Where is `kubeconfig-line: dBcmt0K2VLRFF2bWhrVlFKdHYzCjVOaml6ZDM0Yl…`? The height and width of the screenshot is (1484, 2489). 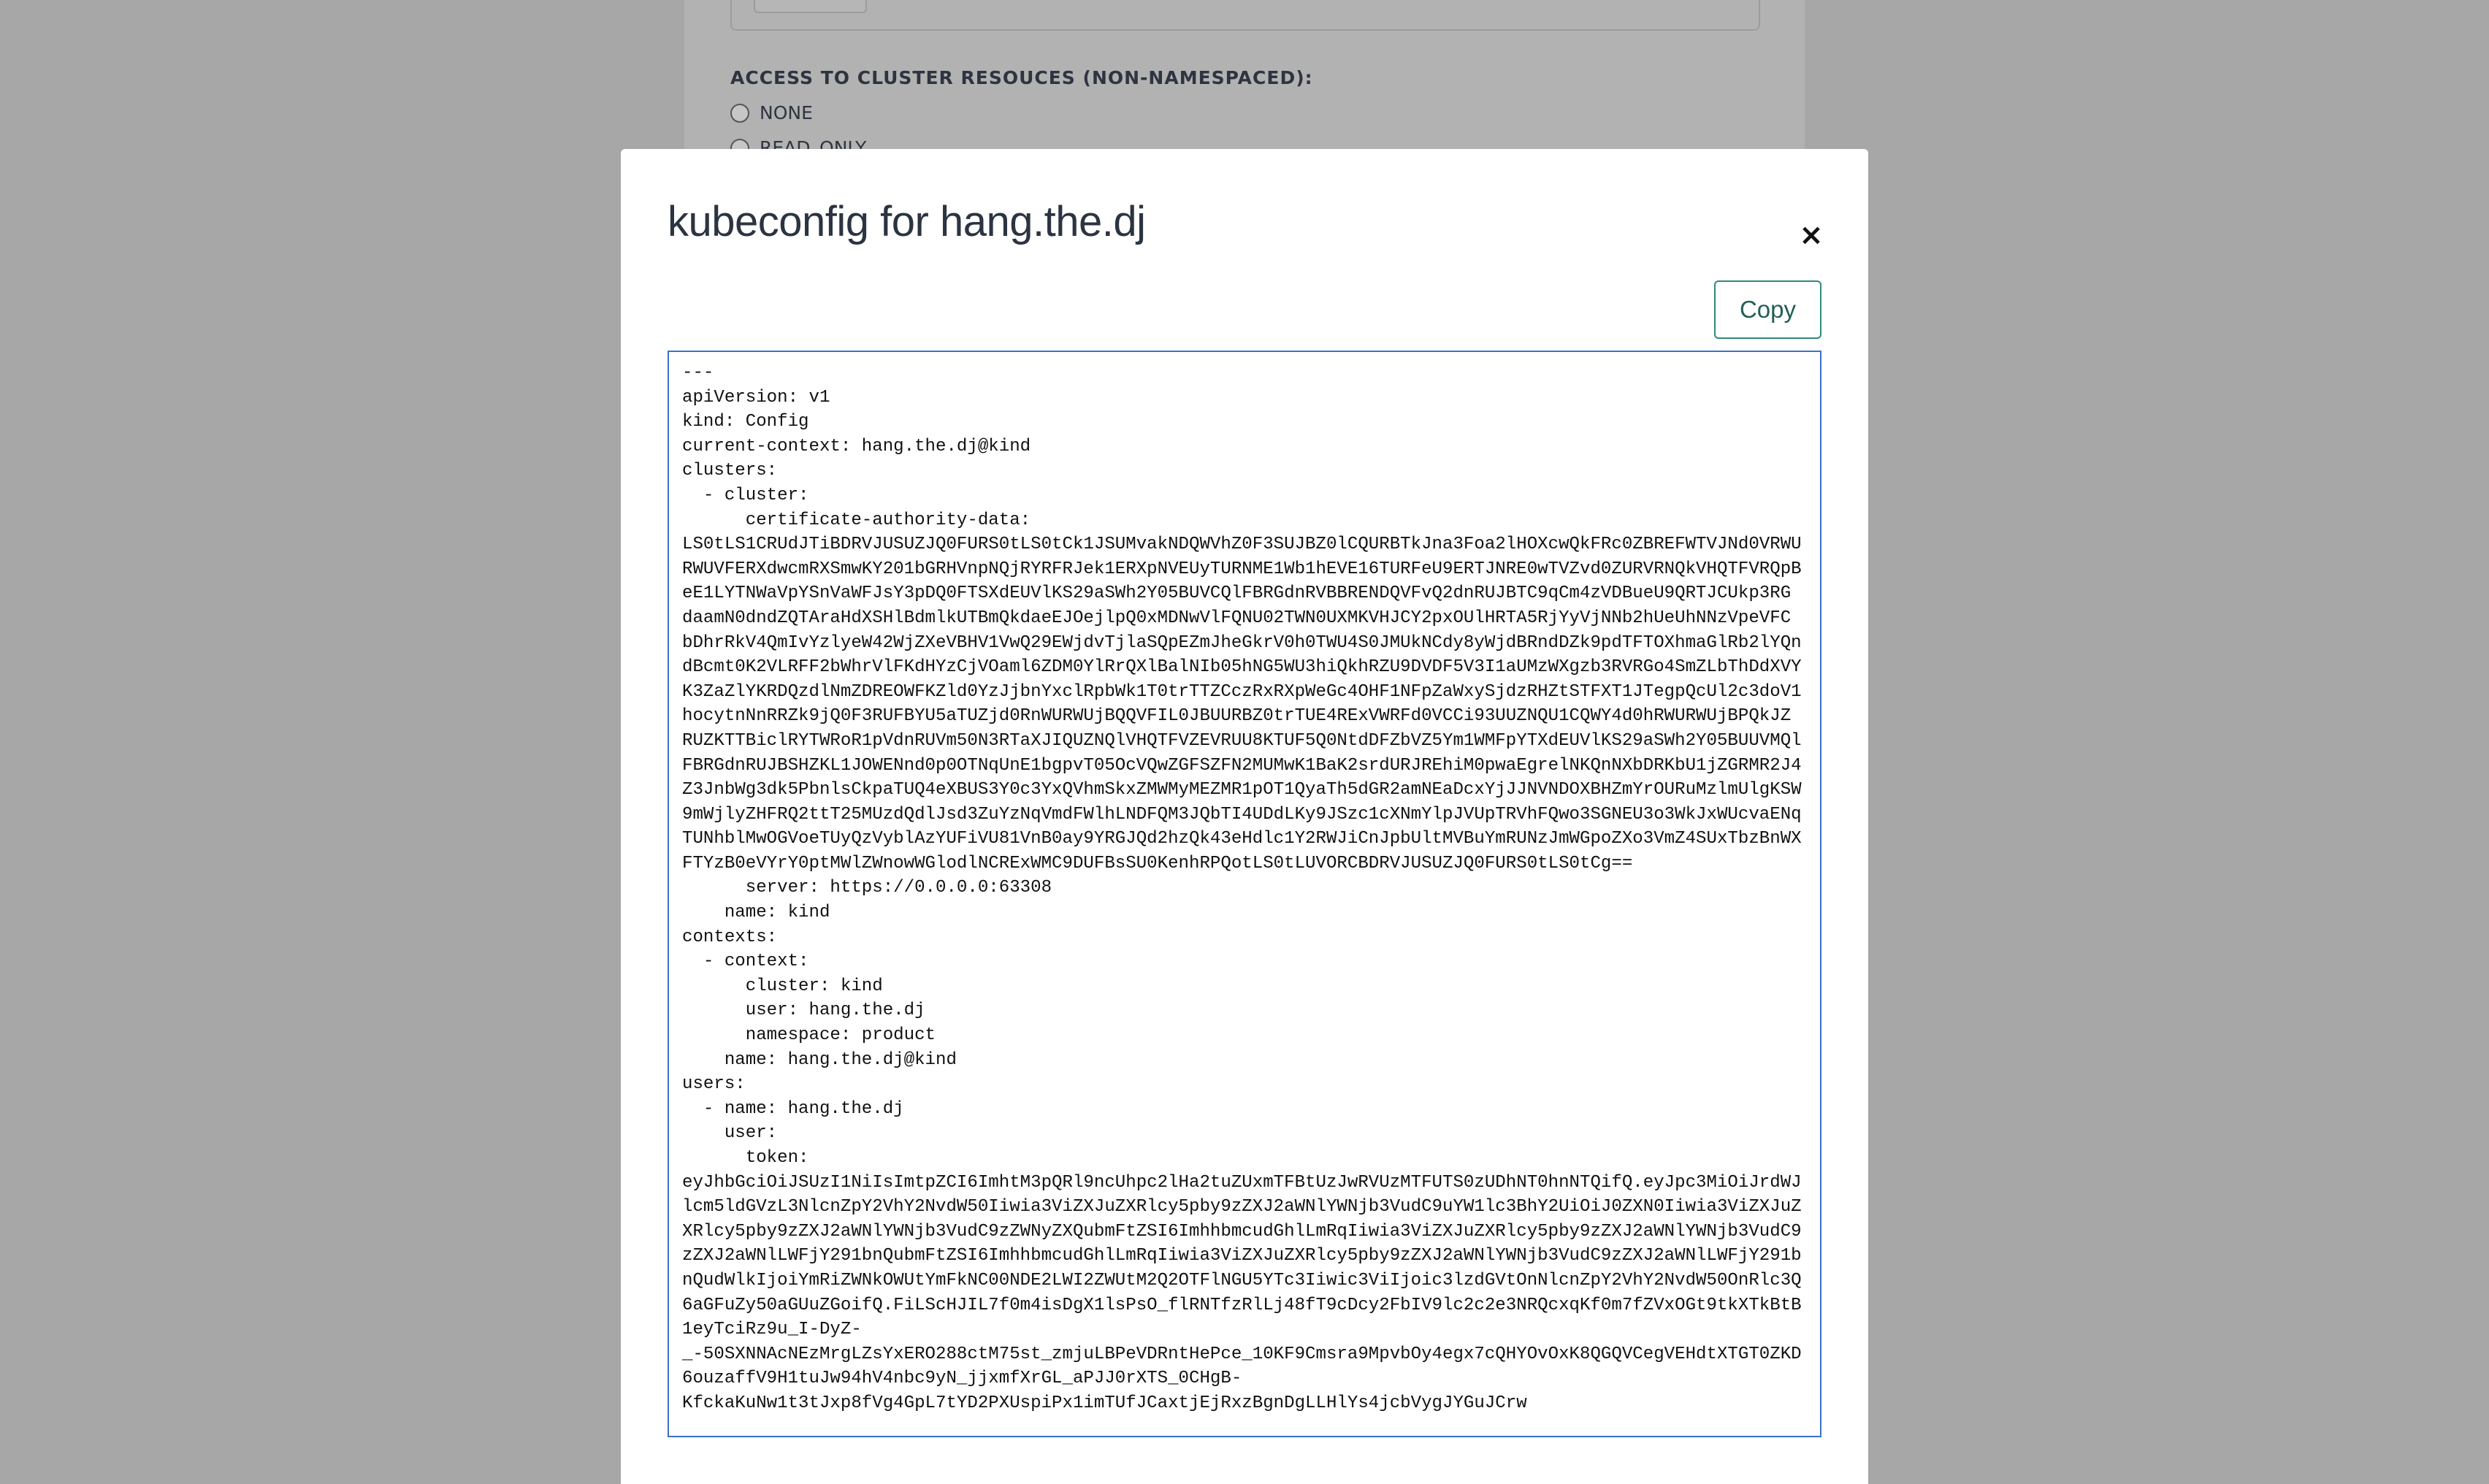
kubeconfig-line: dBcmt0K2VLRFF2bWhrVlFKdHYzCjVOaml6ZDM0Yl… is located at coordinates (1242, 668).